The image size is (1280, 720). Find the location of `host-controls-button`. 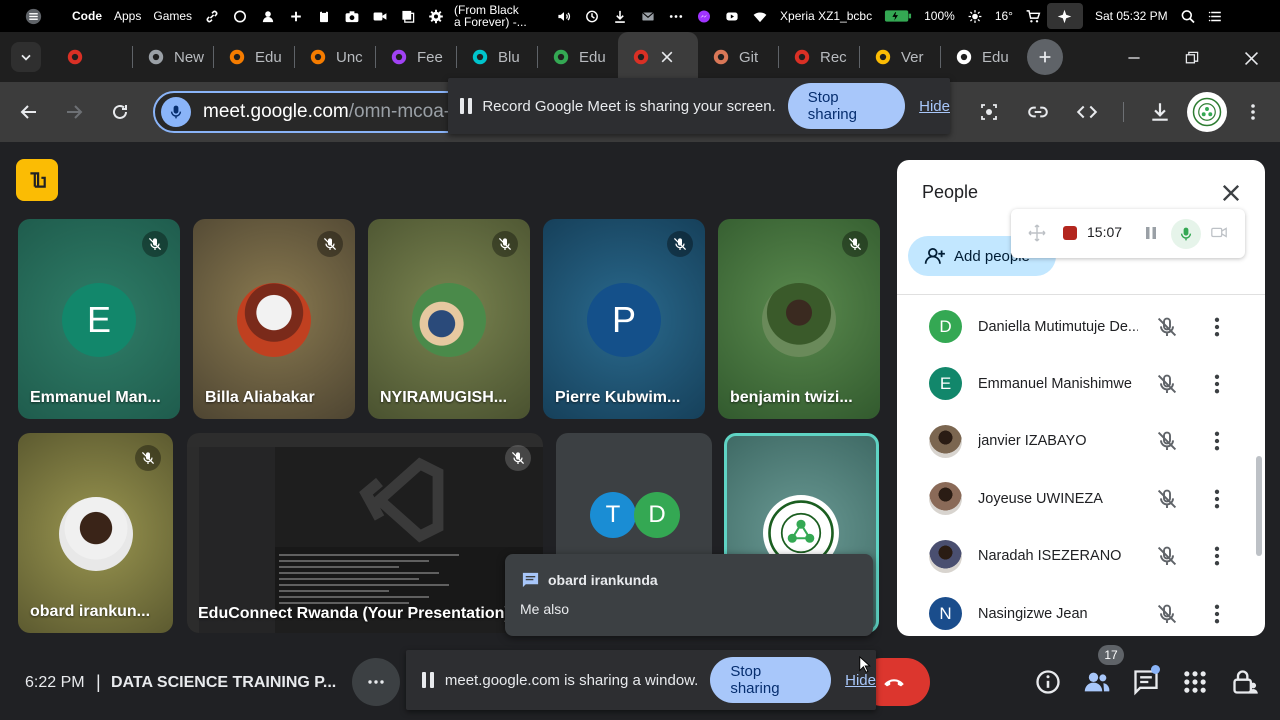

host-controls-button is located at coordinates (1245, 682).